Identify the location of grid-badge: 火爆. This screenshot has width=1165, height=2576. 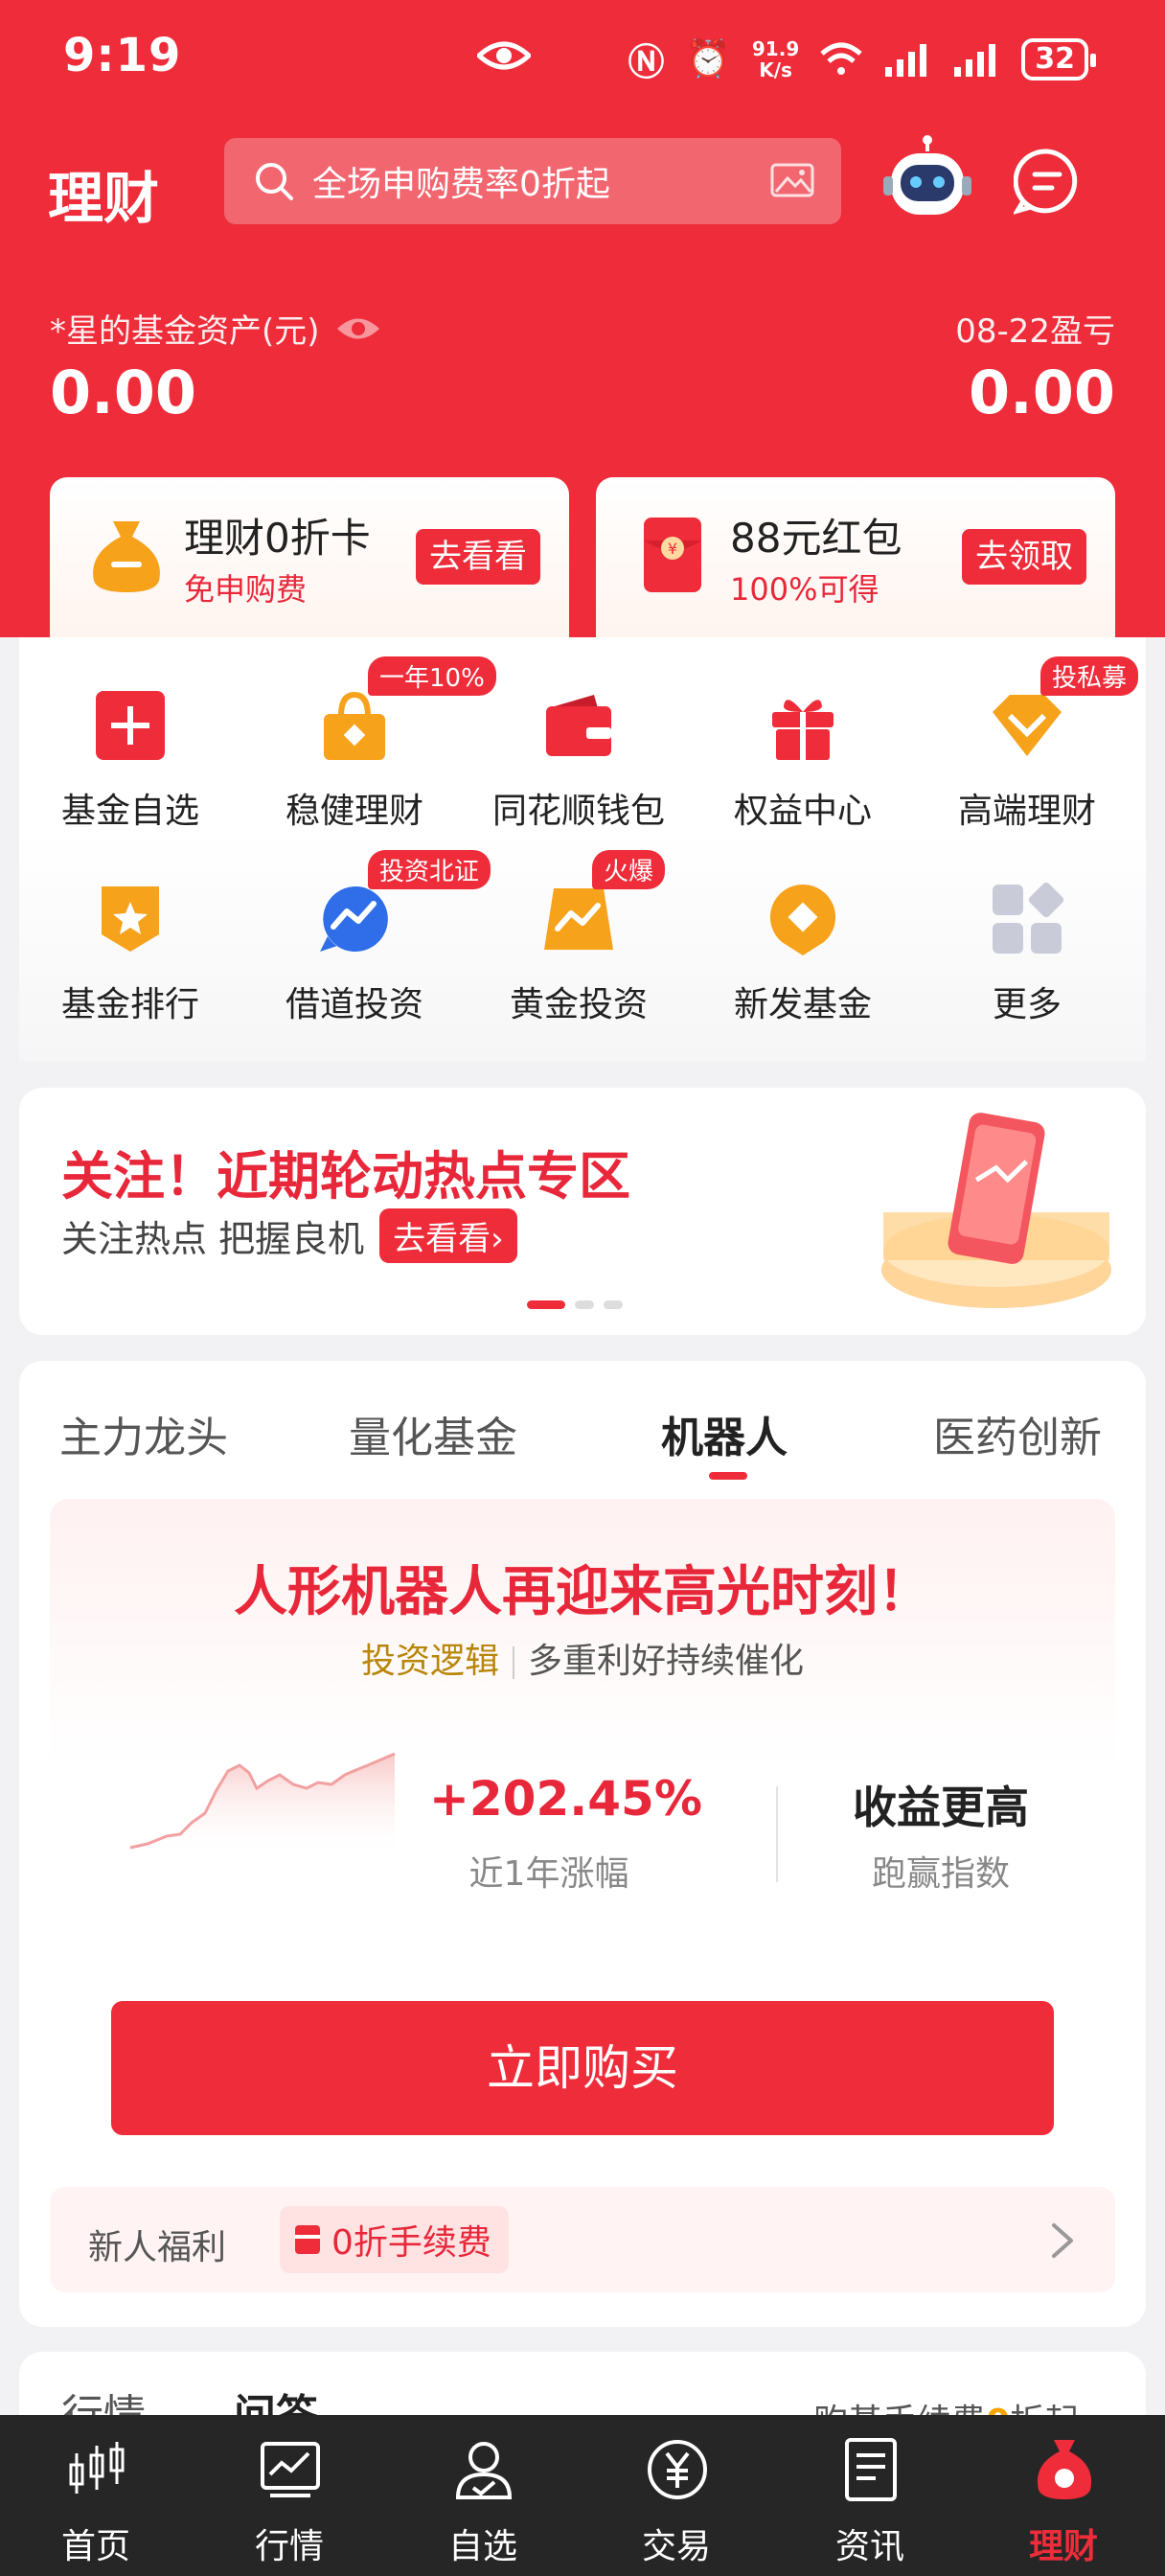
(629, 869).